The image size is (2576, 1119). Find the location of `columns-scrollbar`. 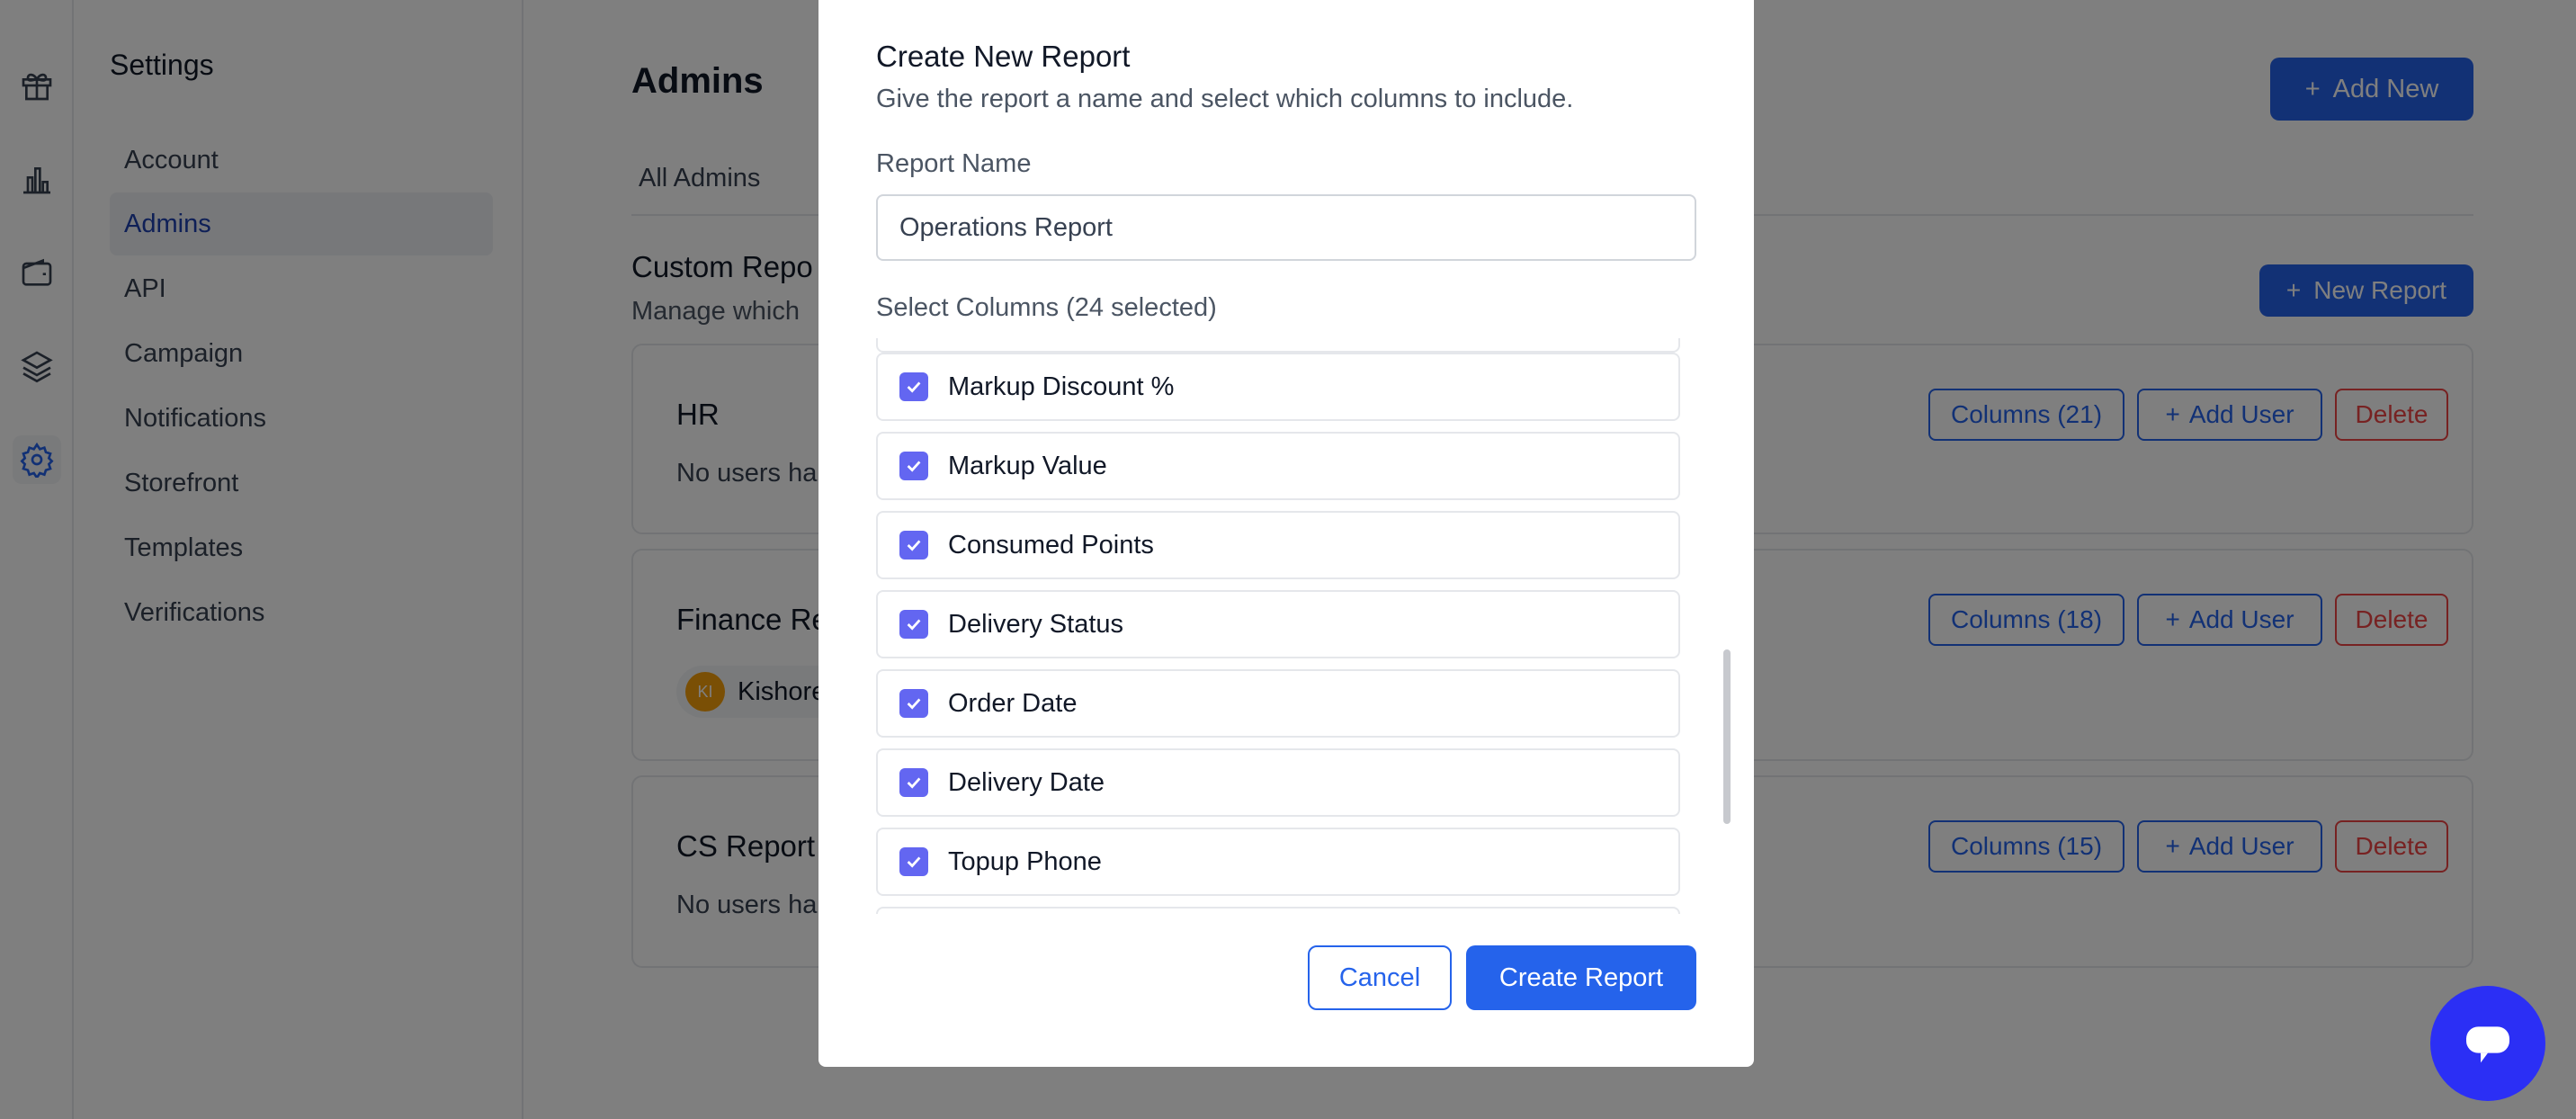

columns-scrollbar is located at coordinates (1727, 736).